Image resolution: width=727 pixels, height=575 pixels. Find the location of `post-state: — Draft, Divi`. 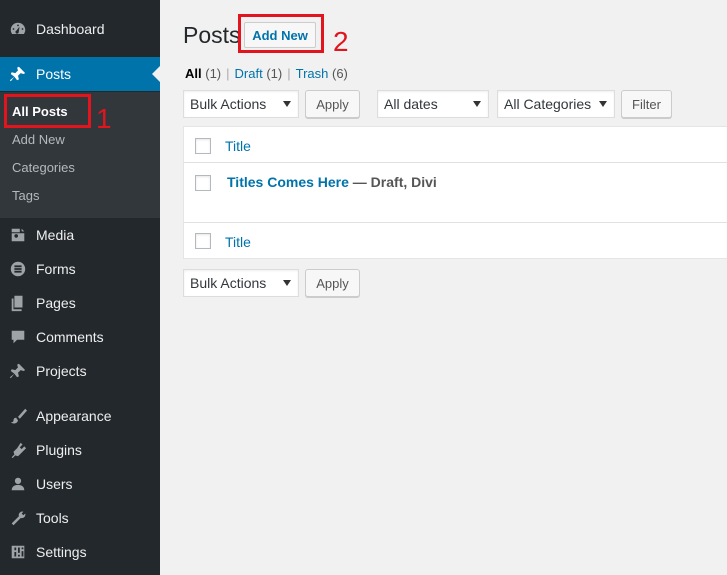

post-state: — Draft, Divi is located at coordinates (394, 182).